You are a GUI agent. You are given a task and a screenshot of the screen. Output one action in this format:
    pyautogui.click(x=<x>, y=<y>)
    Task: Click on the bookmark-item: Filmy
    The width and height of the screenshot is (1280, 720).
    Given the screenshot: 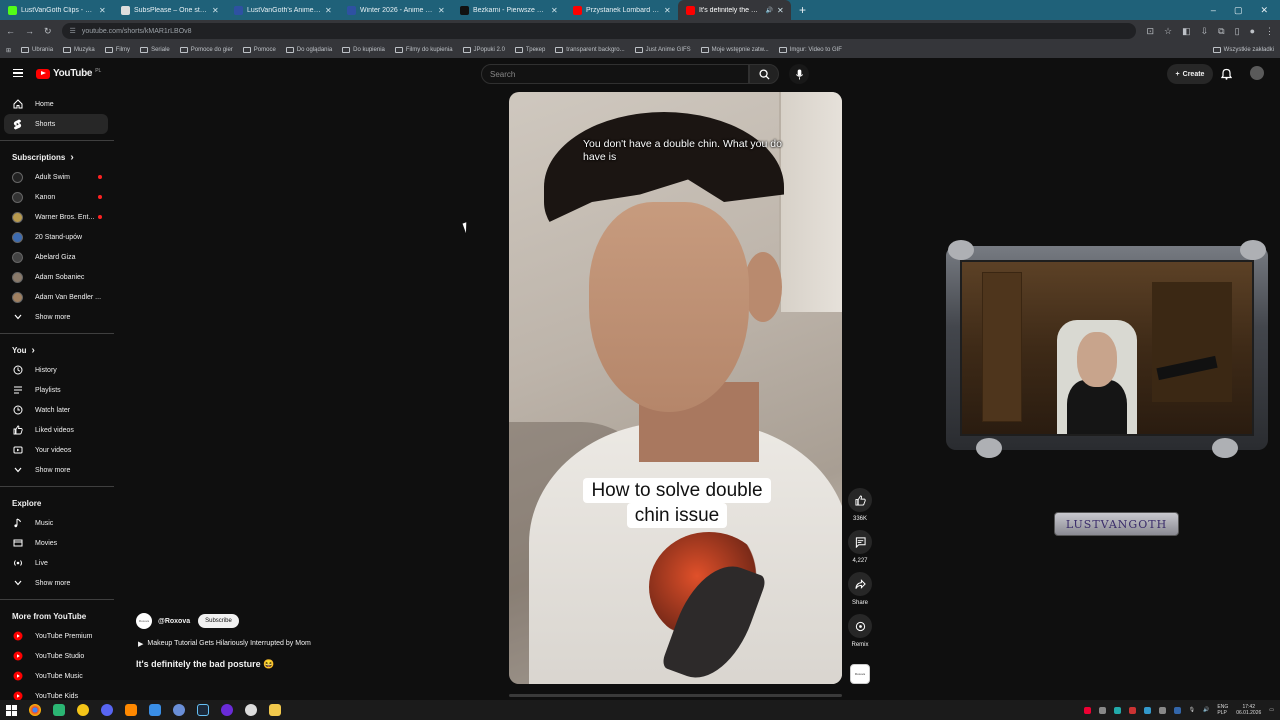 What is the action you would take?
    pyautogui.click(x=117, y=50)
    